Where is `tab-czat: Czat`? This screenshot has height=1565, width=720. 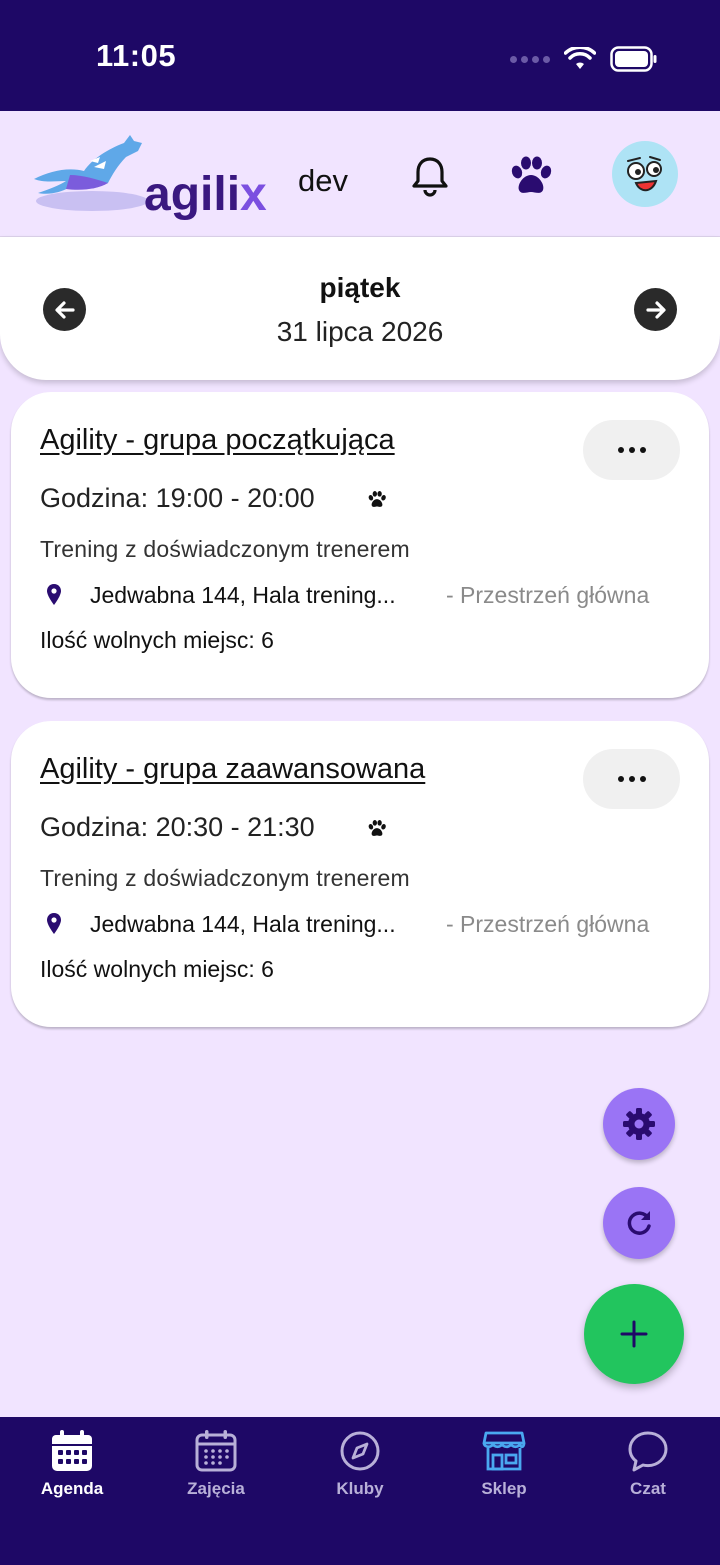 tab-czat: Czat is located at coordinates (648, 1474).